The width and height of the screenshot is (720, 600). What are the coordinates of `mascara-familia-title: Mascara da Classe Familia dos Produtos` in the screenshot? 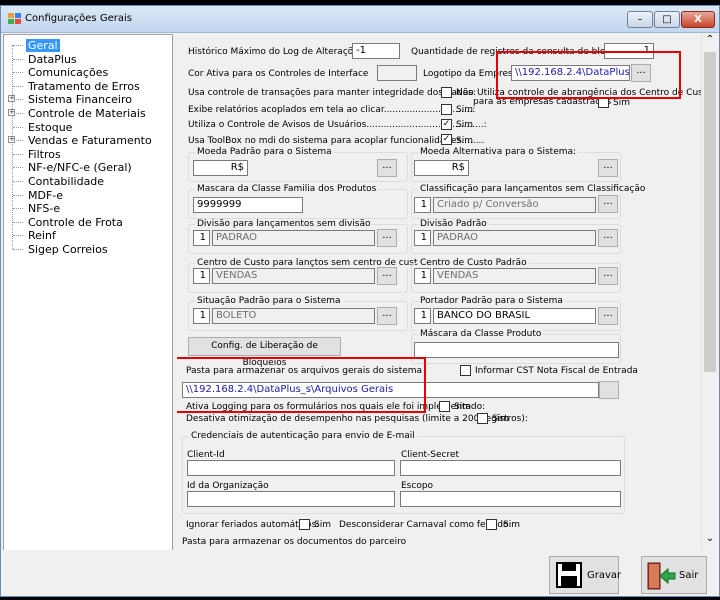 It's located at (287, 189).